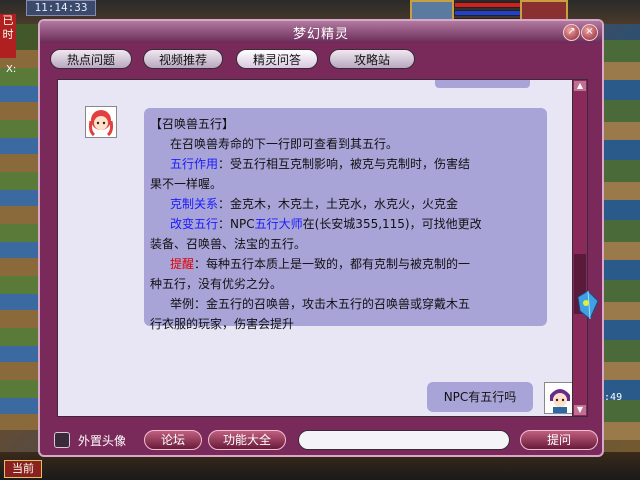 Image resolution: width=640 pixels, height=480 pixels. Describe the element at coordinates (11, 69) in the screenshot. I see `coordinate-label: X:` at that location.